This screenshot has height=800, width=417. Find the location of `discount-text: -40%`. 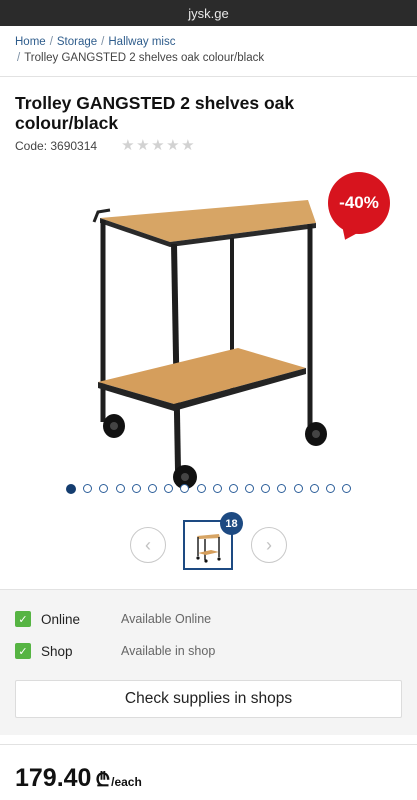

discount-text: -40% is located at coordinates (359, 202).